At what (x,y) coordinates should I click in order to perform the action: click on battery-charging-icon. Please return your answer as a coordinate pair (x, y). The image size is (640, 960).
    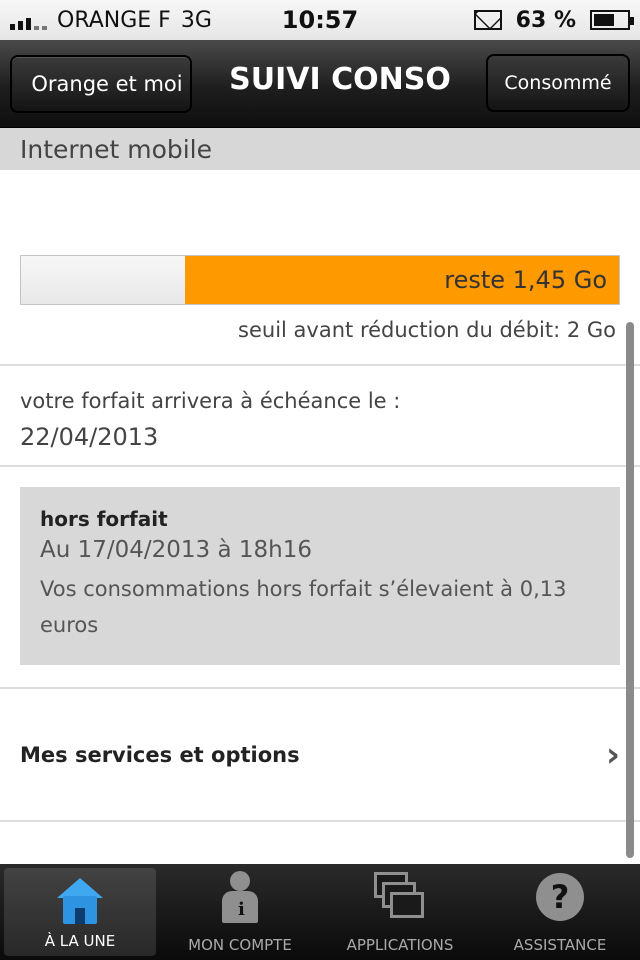
    Looking at the image, I should click on (612, 20).